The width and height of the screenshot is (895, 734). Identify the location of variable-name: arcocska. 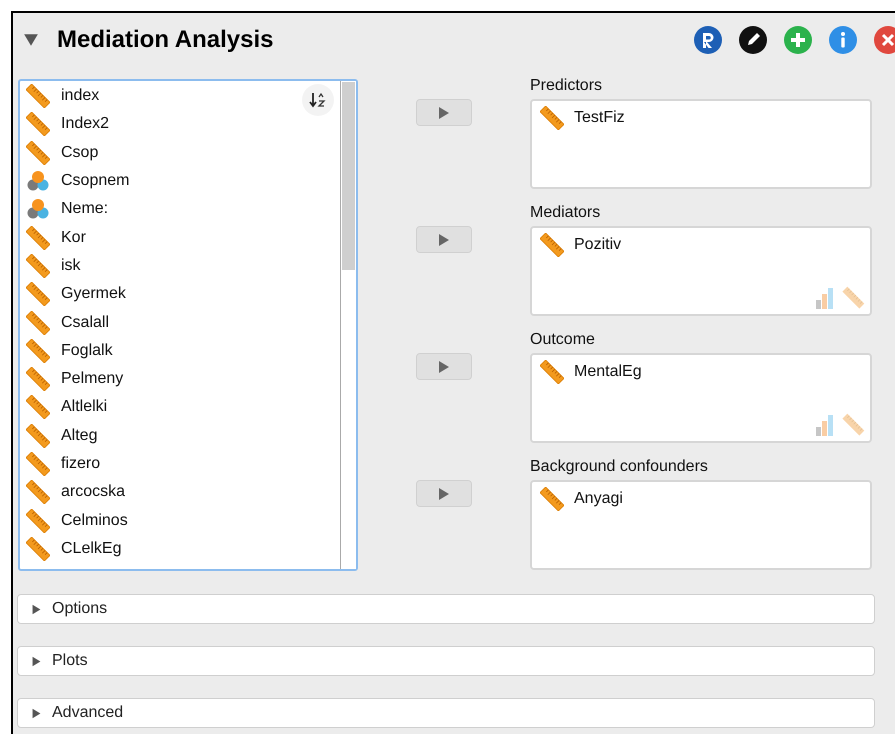
(93, 492).